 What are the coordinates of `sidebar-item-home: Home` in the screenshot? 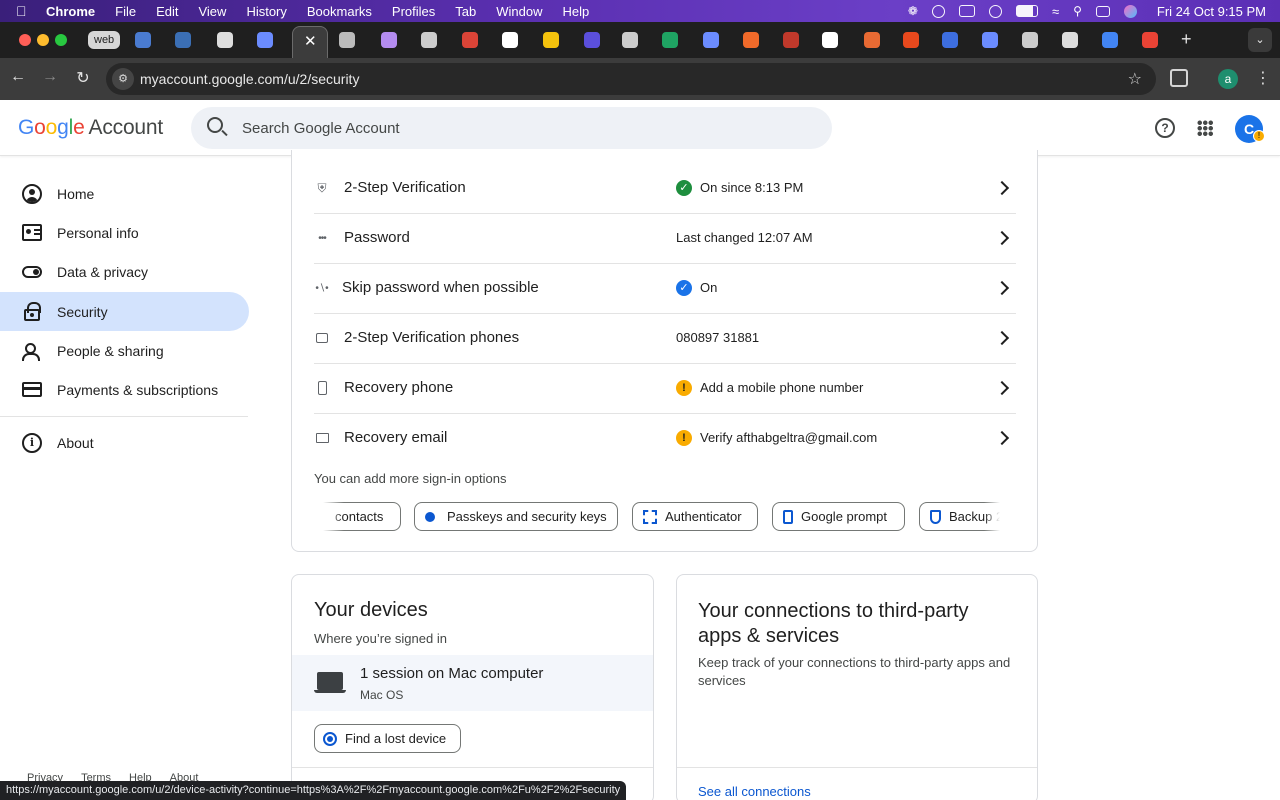 It's located at (124, 193).